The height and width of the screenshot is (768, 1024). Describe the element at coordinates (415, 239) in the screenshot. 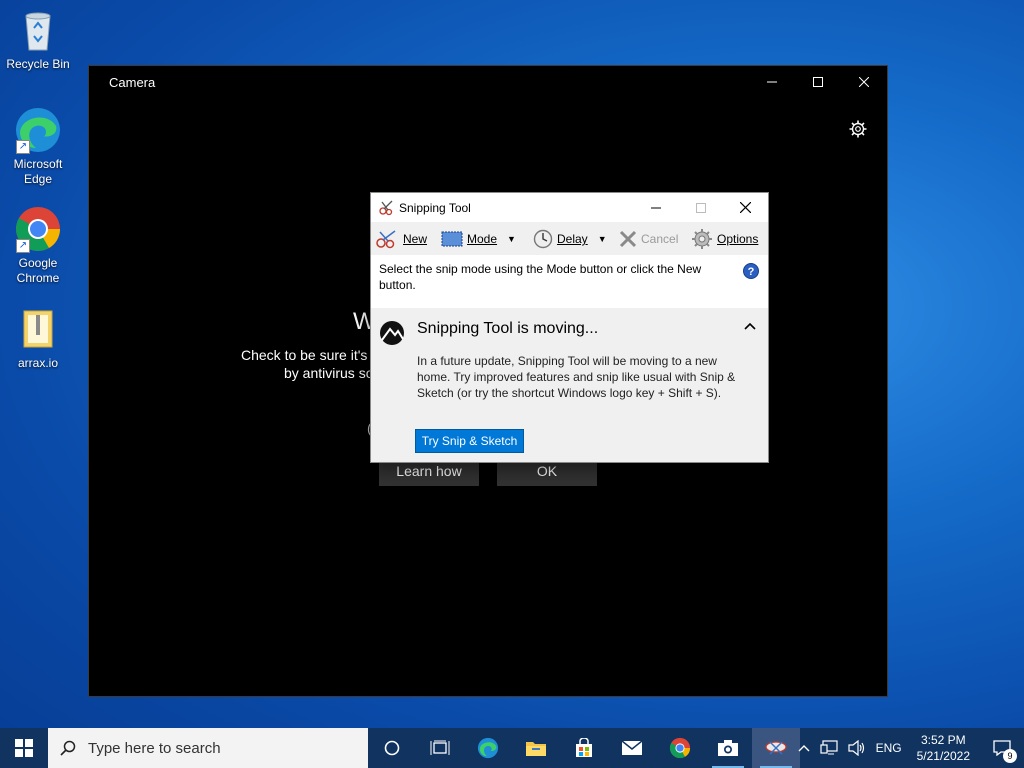

I see `new-label: New` at that location.